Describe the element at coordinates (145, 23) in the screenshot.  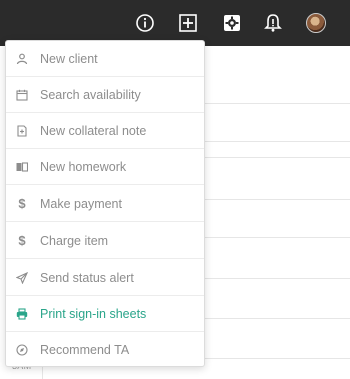
I see `info-icon` at that location.